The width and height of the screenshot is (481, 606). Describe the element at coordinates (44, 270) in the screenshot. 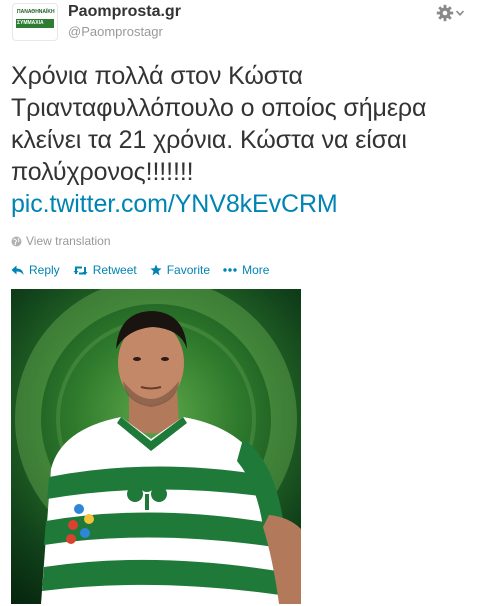

I see `reply-label: Reply` at that location.